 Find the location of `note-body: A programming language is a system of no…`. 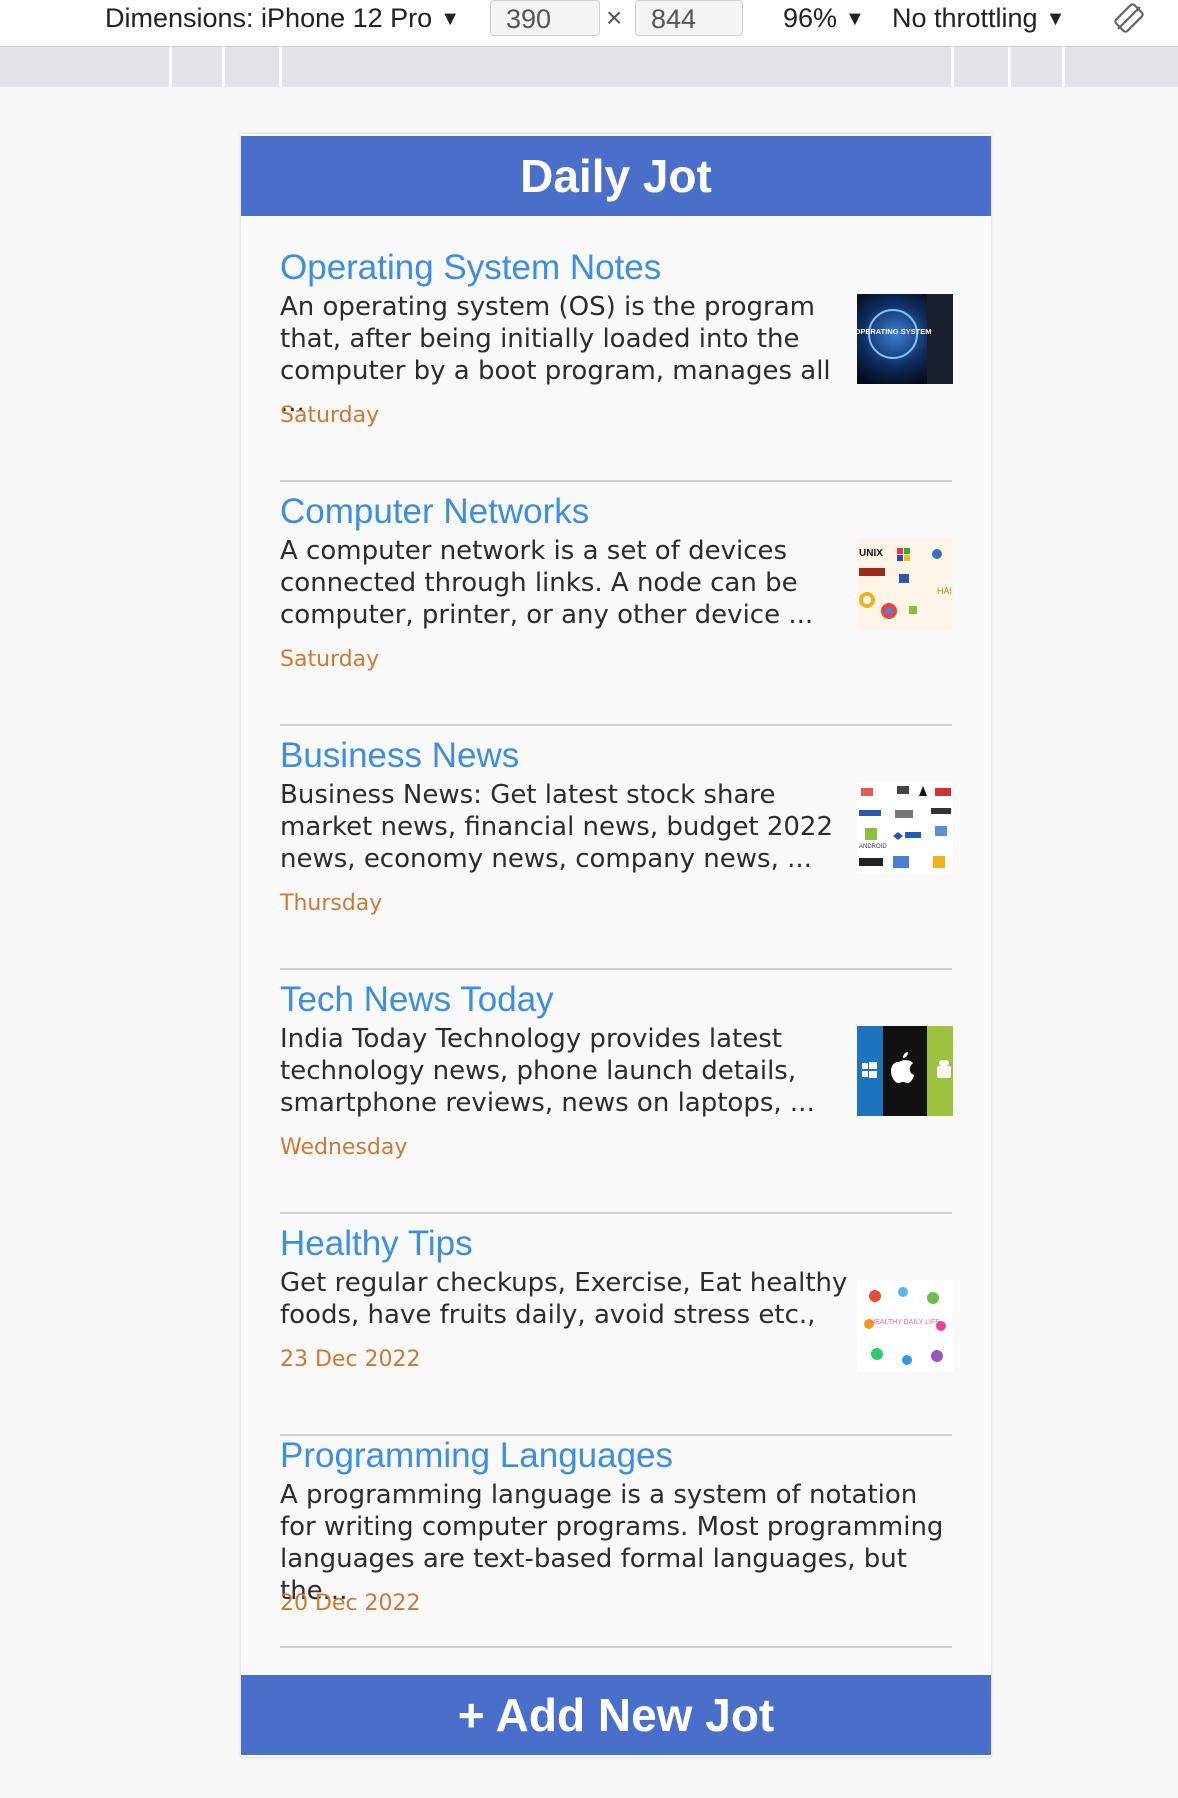

note-body: A programming language is a system of no… is located at coordinates (612, 1543).